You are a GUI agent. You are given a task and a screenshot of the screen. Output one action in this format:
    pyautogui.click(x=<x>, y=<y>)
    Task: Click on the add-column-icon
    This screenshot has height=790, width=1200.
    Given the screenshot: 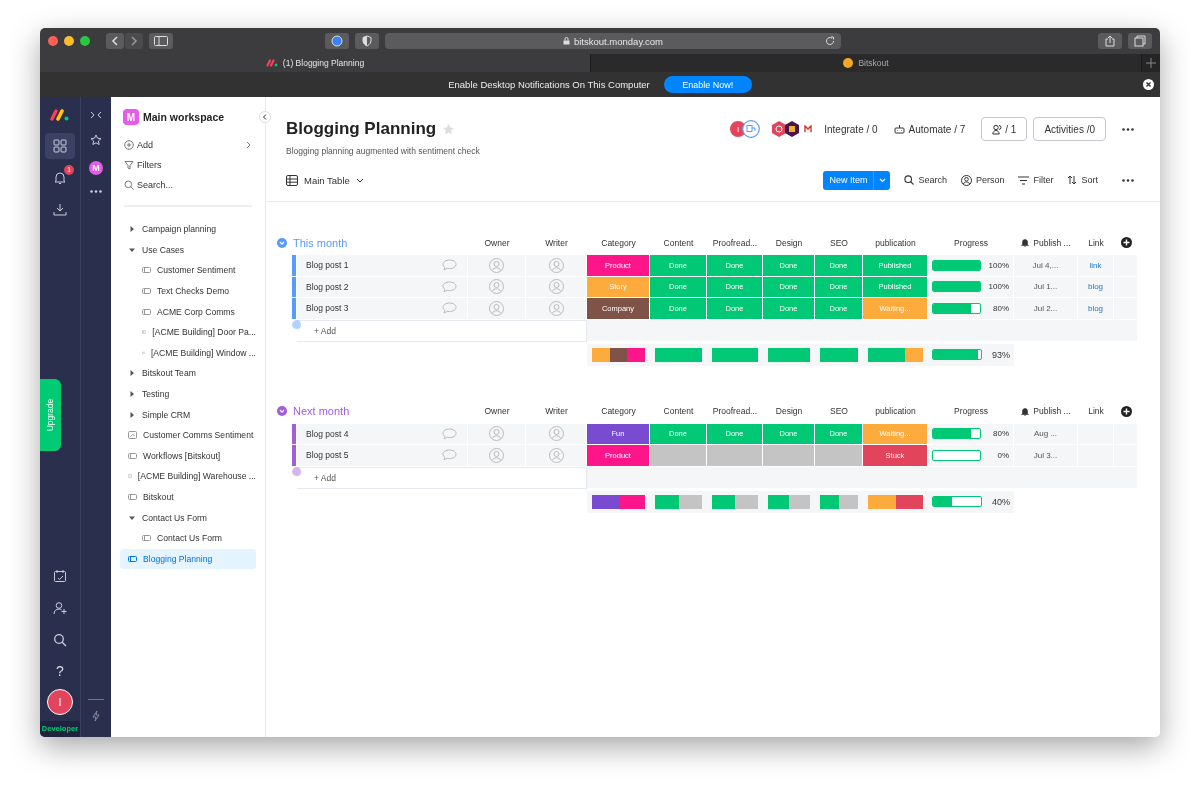 What is the action you would take?
    pyautogui.click(x=1126, y=242)
    